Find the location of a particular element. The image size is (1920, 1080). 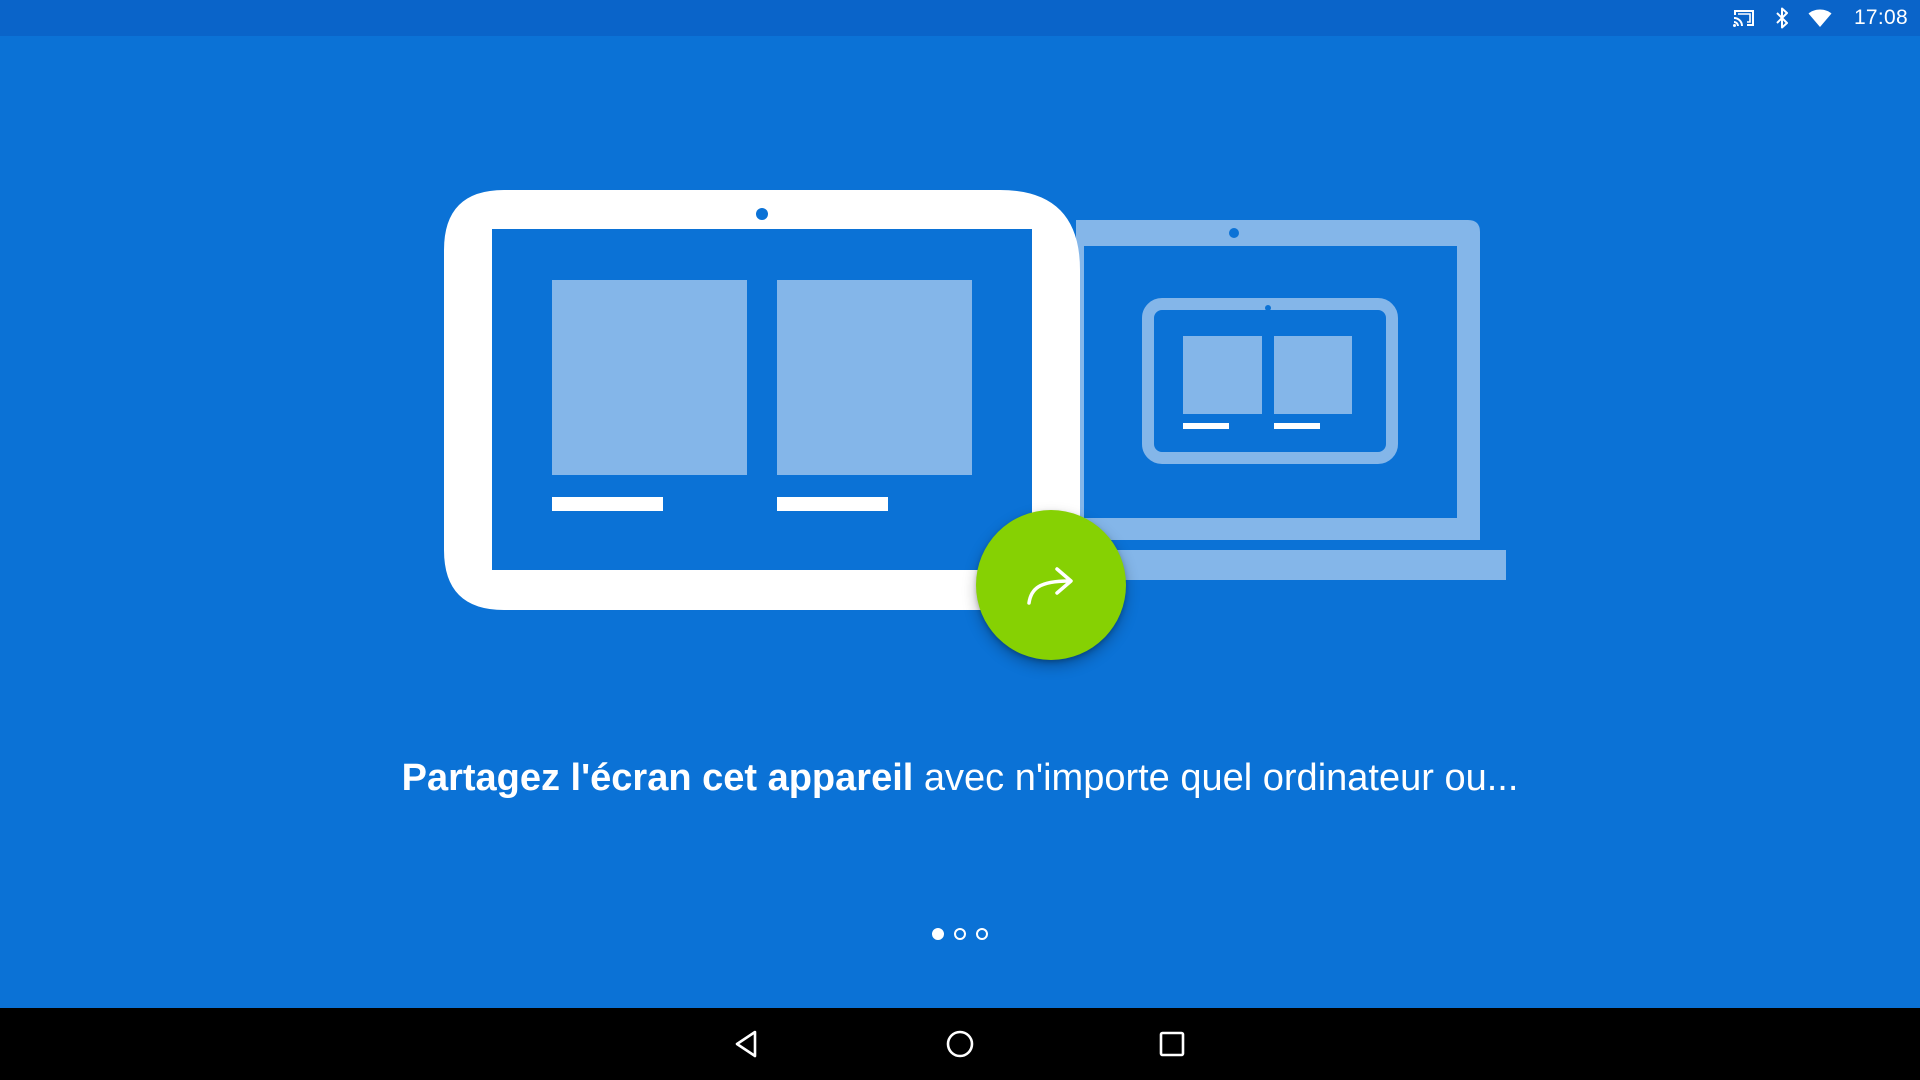

tablet-caption-right is located at coordinates (832, 504).